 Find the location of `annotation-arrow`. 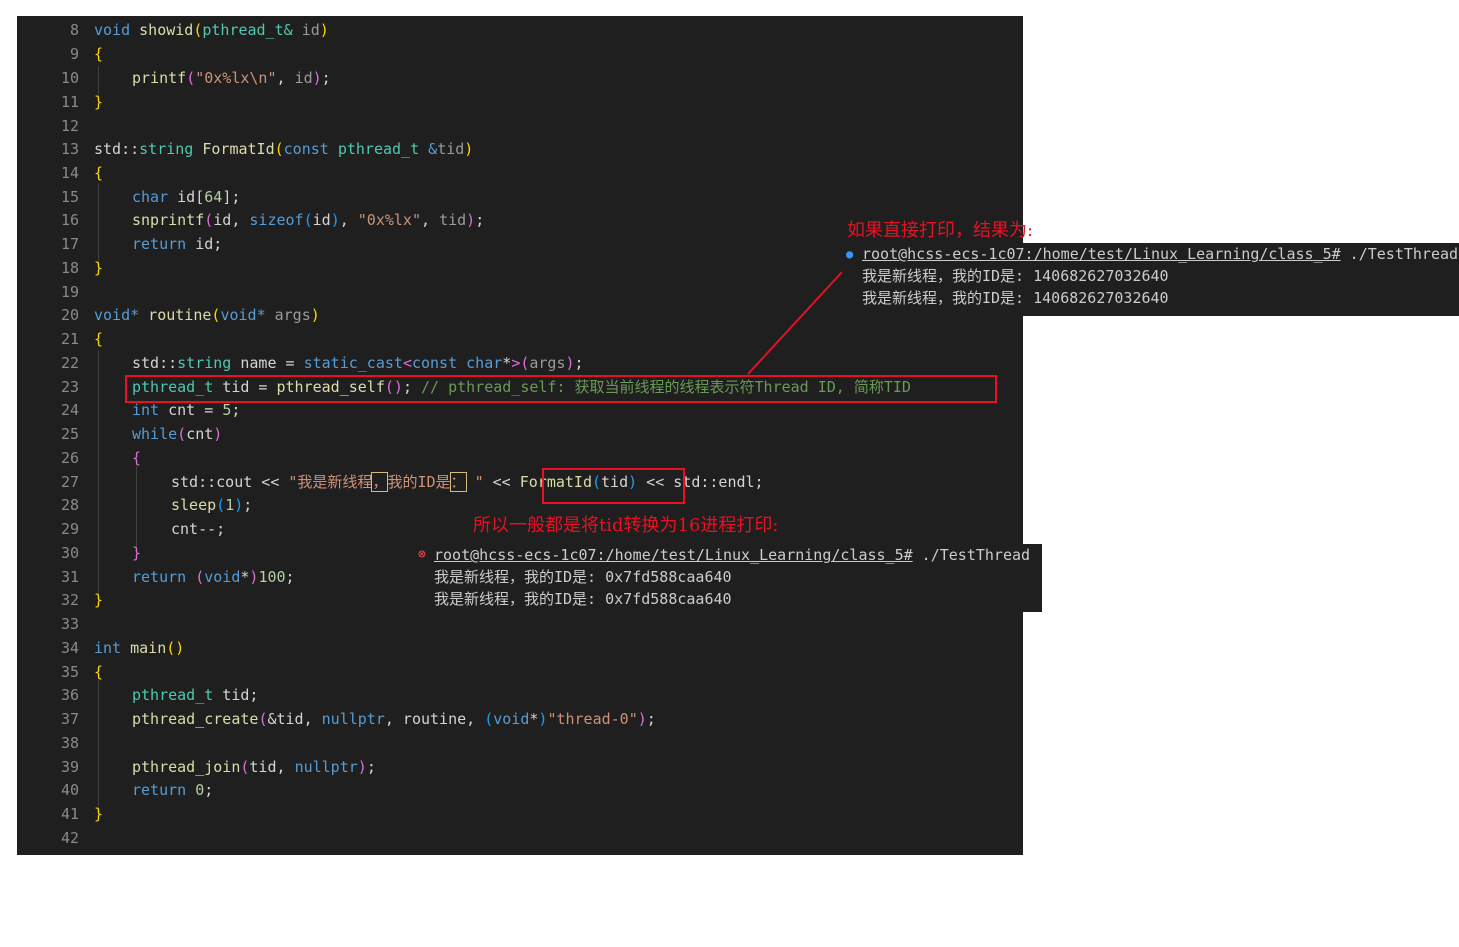

annotation-arrow is located at coordinates (795, 323).